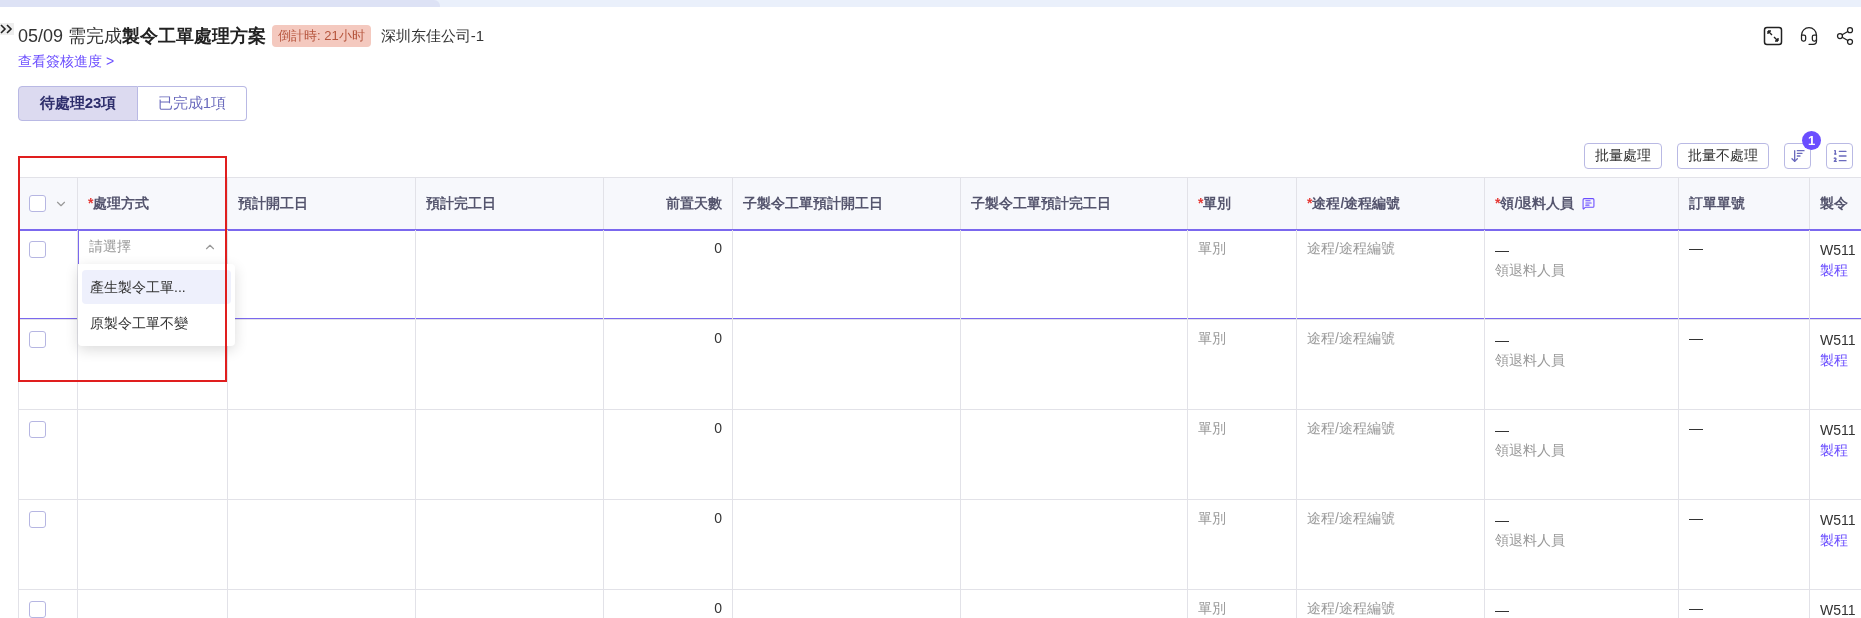  Describe the element at coordinates (1041, 202) in the screenshot. I see `column-header: 子製令工單預計完工日` at that location.